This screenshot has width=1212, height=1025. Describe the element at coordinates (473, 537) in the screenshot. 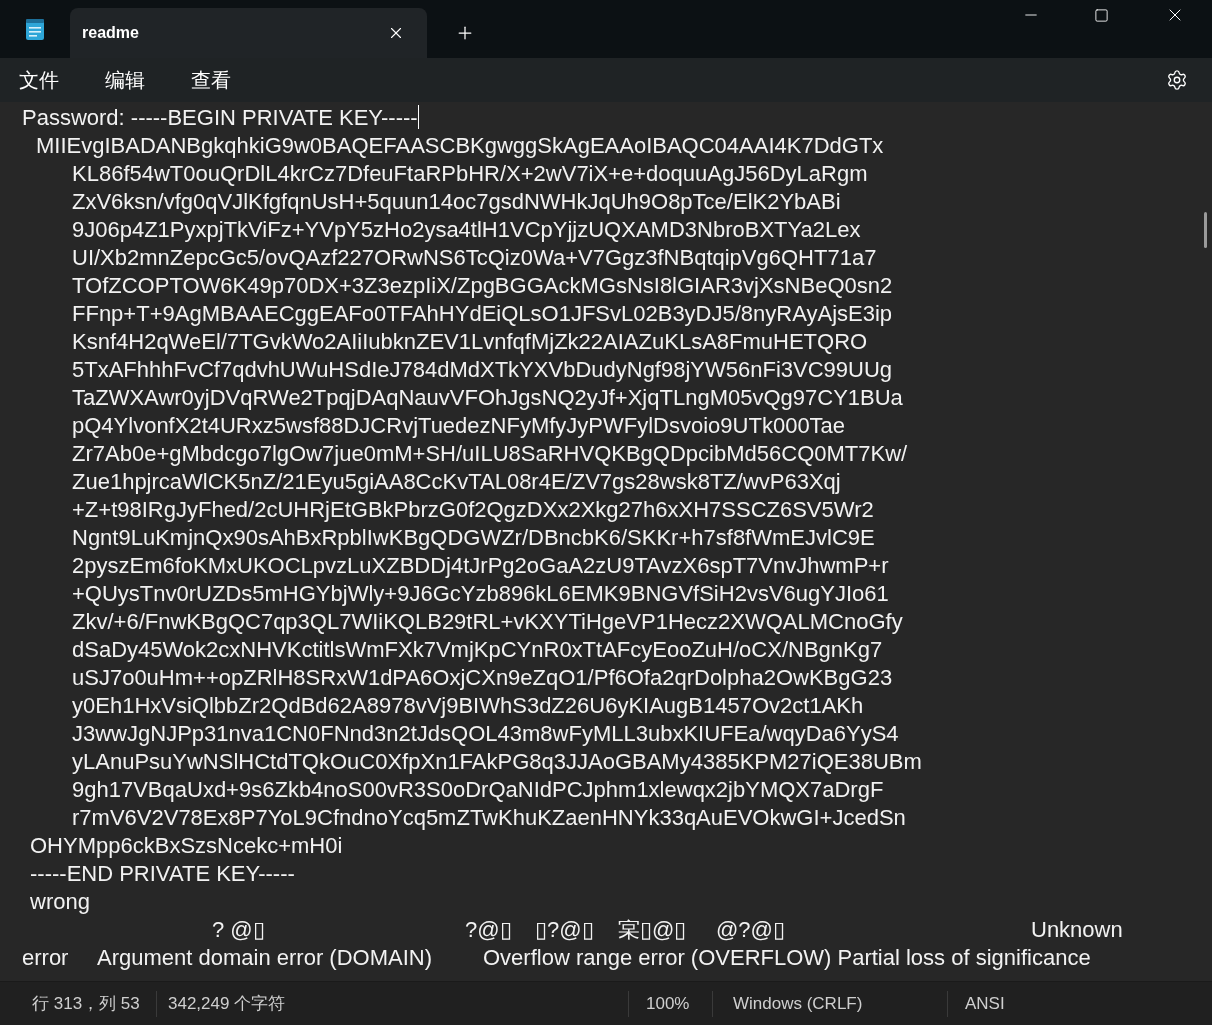

I see `text-line: Ngnt9LuKmjnQx90sAhBxRpblIwKBgQDGWZr/DBncbK6/SKKr+h7sf8fWmEJvlC9E` at that location.